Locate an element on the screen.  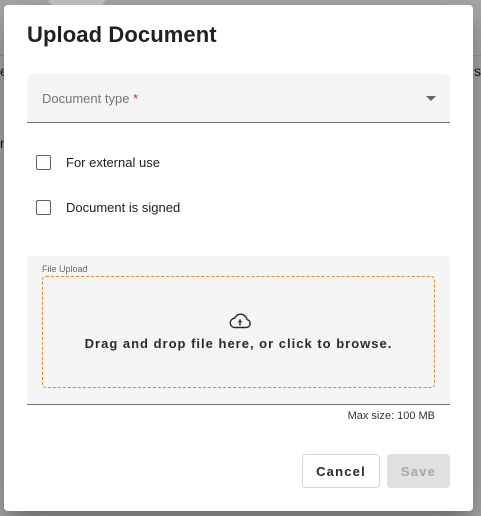
cloud-upload-icon is located at coordinates (240, 321).